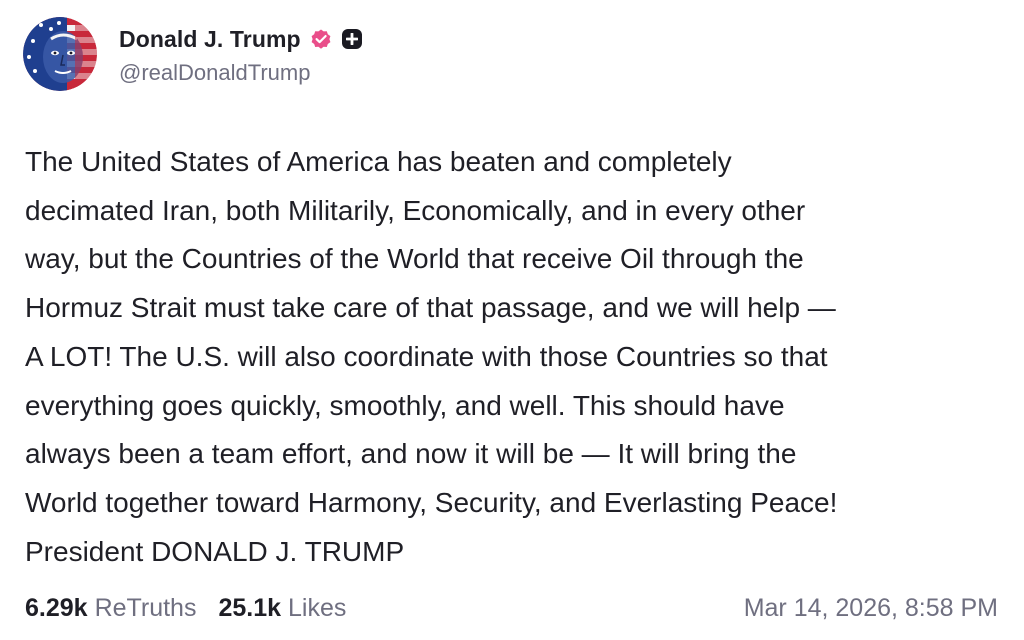  I want to click on verified-badge-icon, so click(321, 39).